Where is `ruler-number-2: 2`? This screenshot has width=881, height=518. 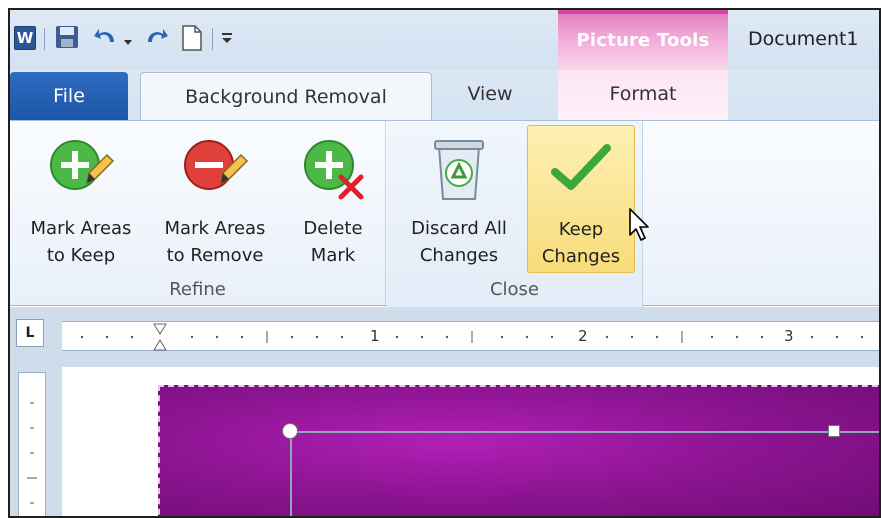 ruler-number-2: 2 is located at coordinates (583, 336).